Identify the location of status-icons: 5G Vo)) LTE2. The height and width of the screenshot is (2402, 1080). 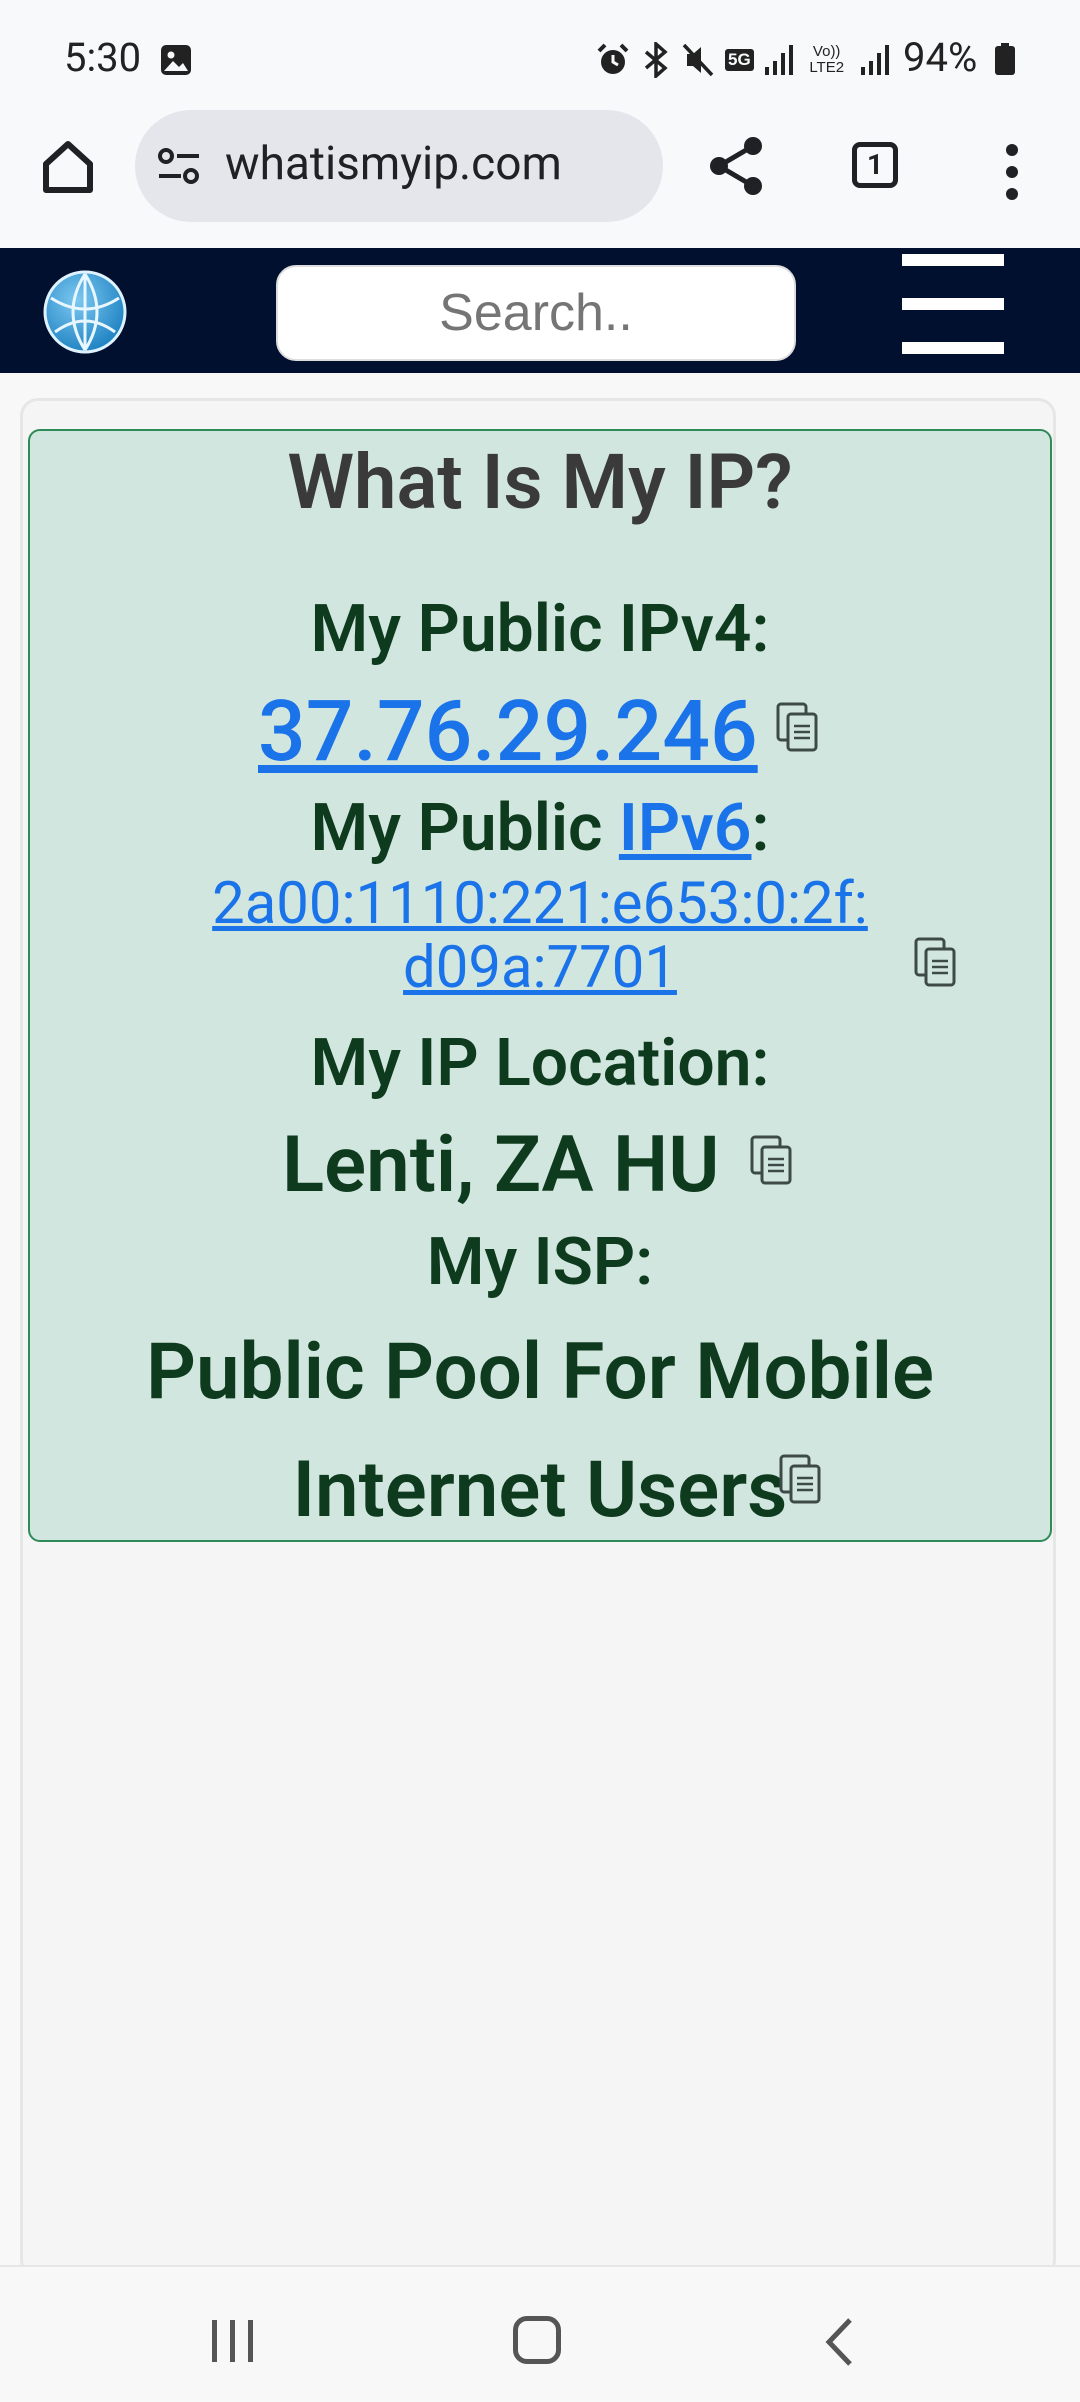
(742, 60).